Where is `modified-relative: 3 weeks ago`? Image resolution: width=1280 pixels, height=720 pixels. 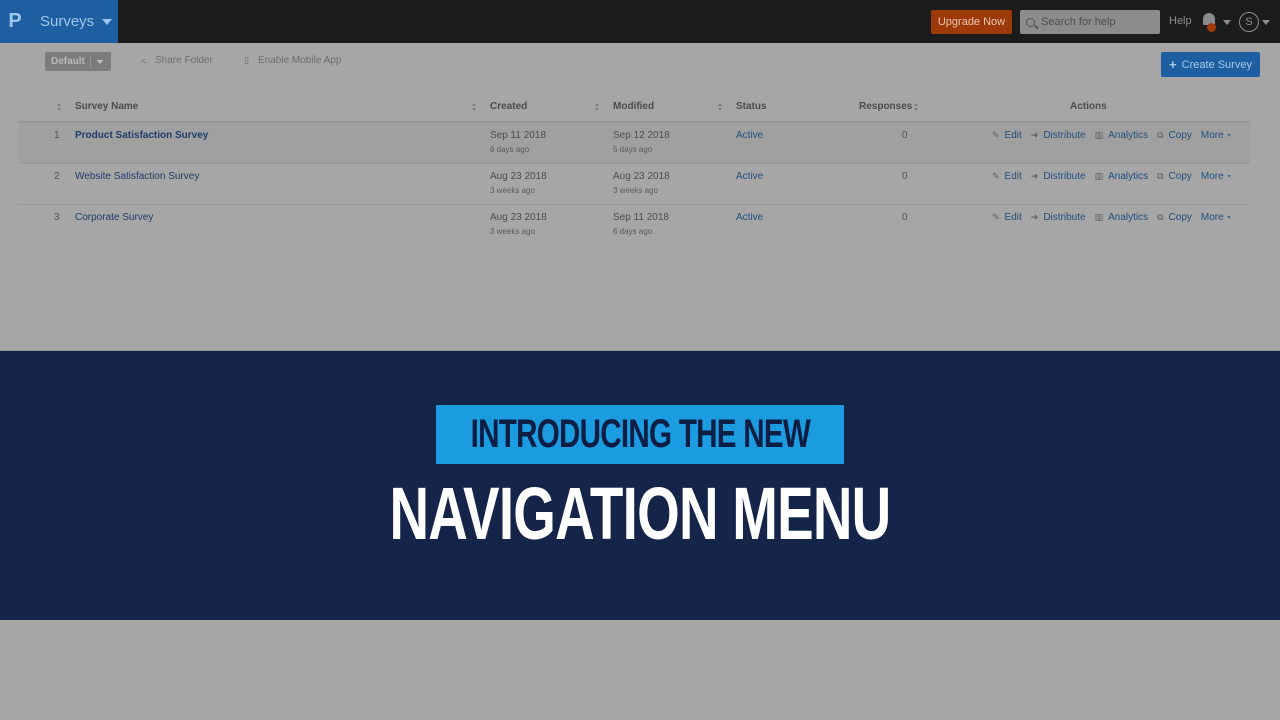 modified-relative: 3 weeks ago is located at coordinates (635, 190).